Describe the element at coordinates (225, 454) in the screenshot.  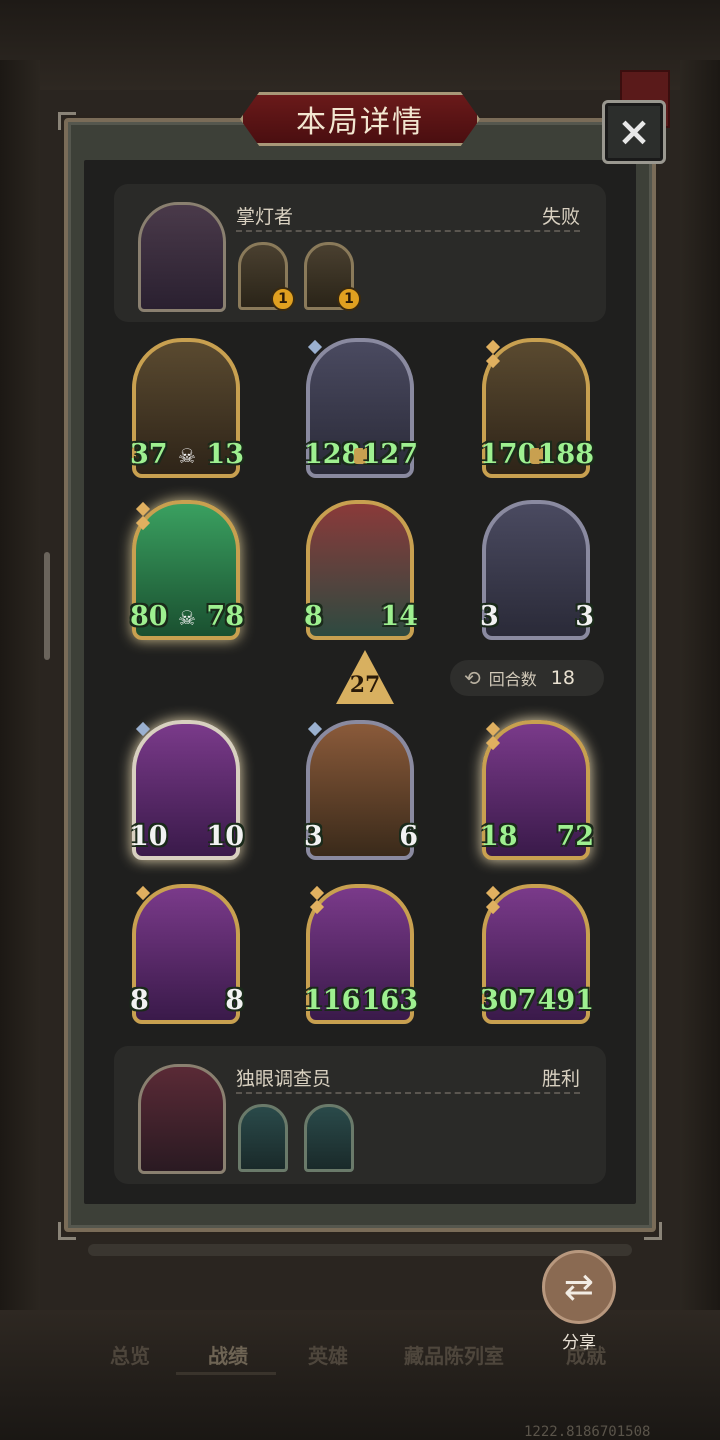
I see `health-value: 13` at that location.